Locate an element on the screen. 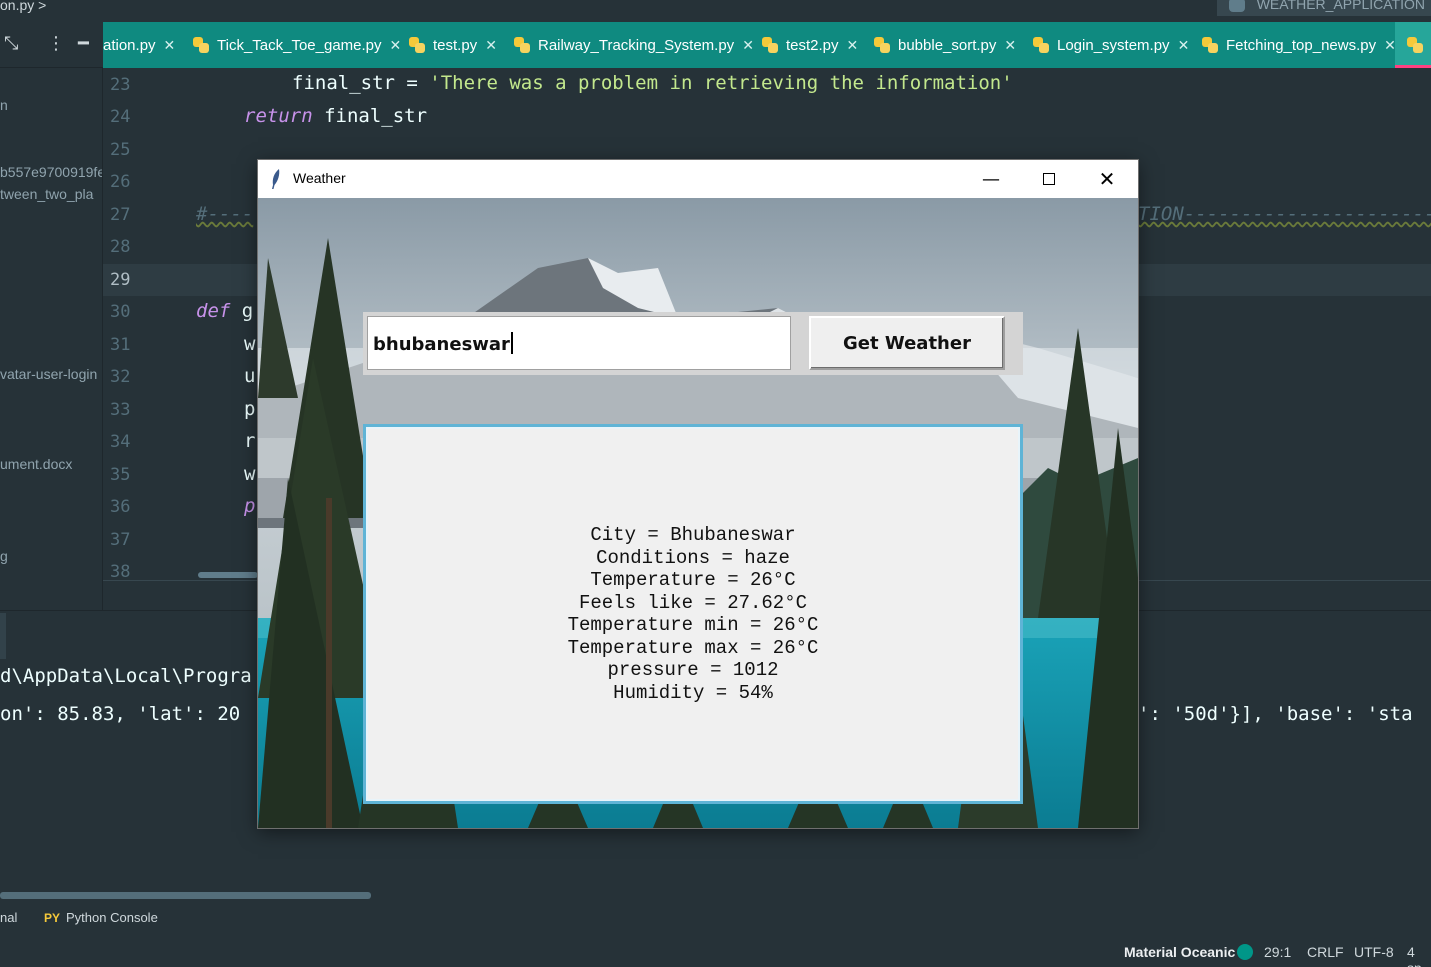 The width and height of the screenshot is (1431, 967). tab-railway-tracking: Railway_Tracking_System.py ✕ is located at coordinates (634, 45).